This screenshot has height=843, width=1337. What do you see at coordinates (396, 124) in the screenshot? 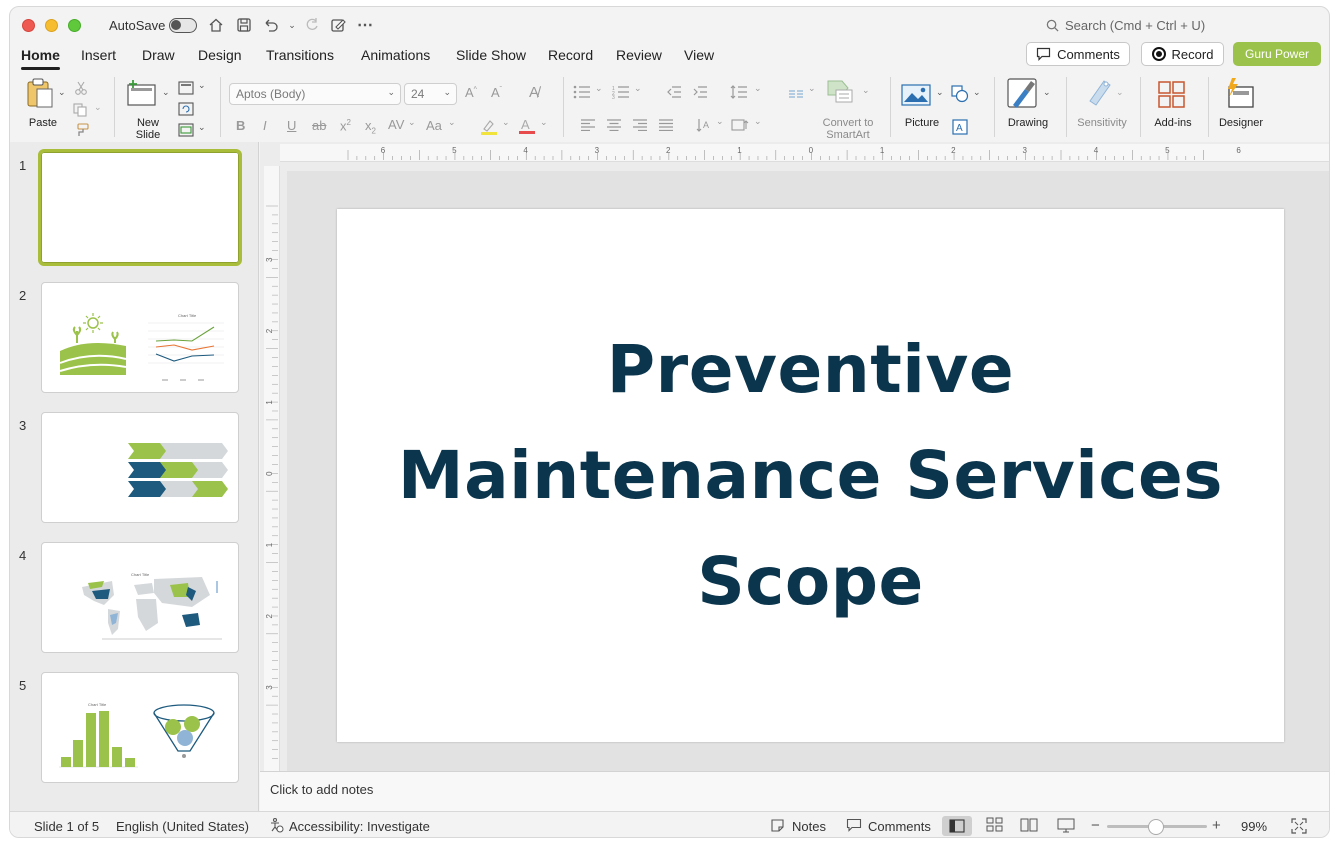
I see `character-spacing-icon: AV` at bounding box center [396, 124].